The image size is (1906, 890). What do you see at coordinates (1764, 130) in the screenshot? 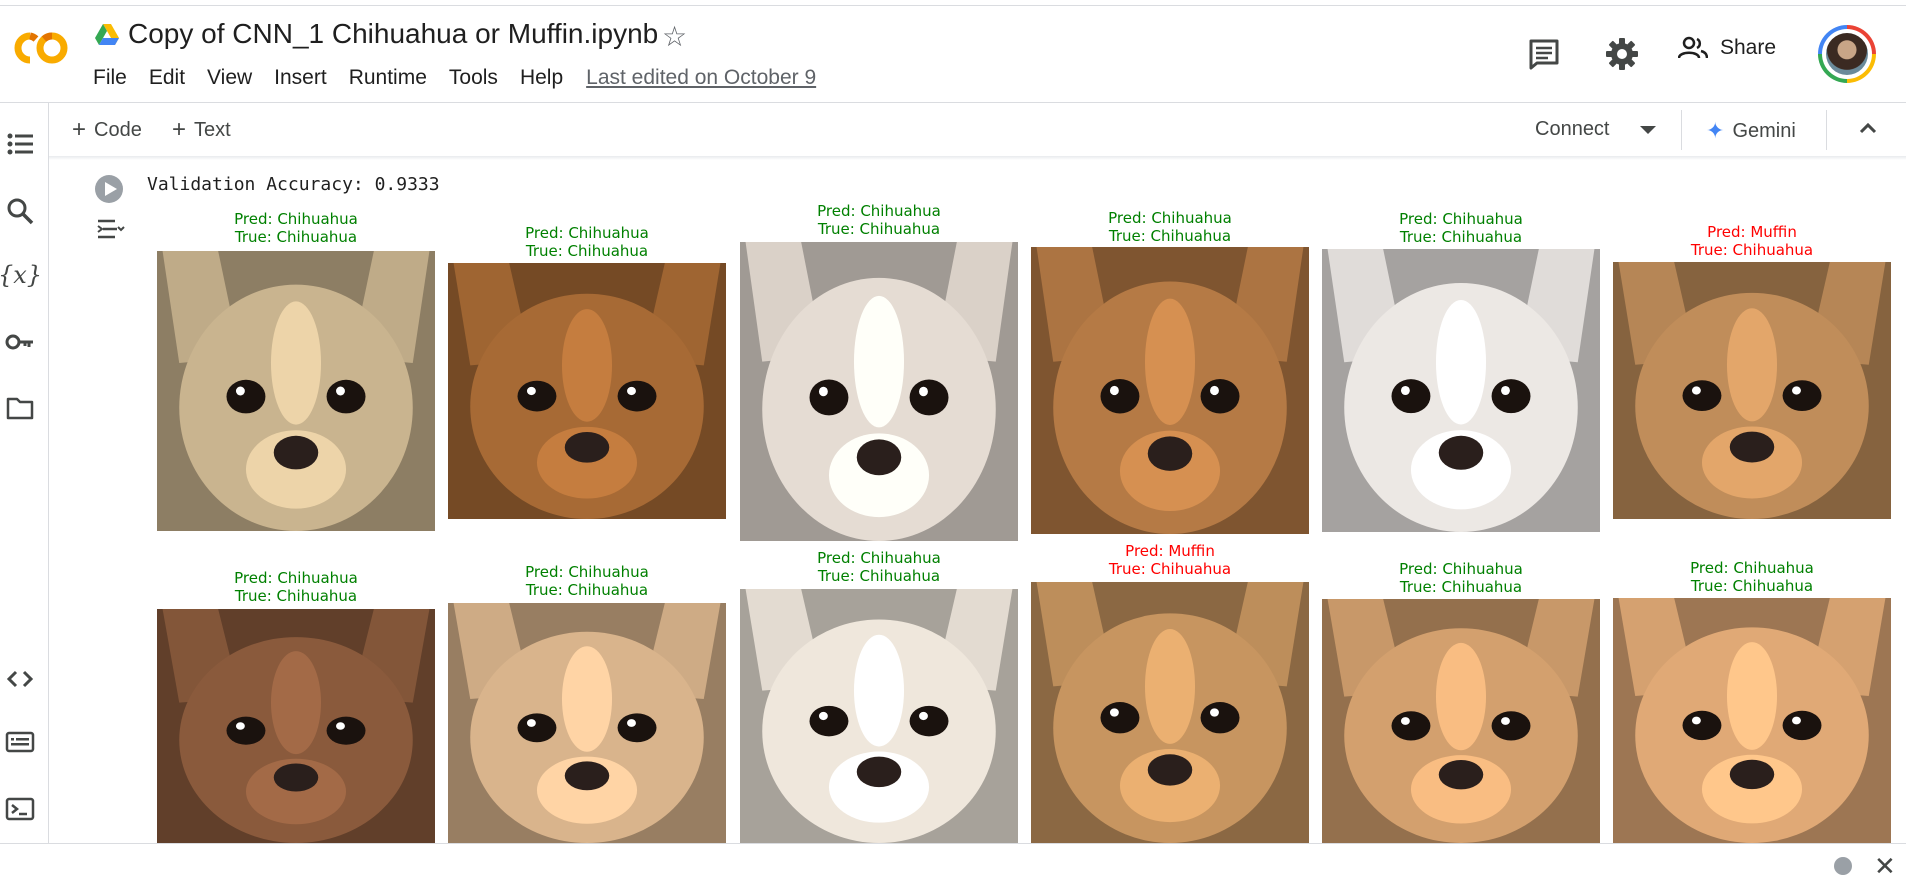
I see `gemini-label: Gemini` at bounding box center [1764, 130].